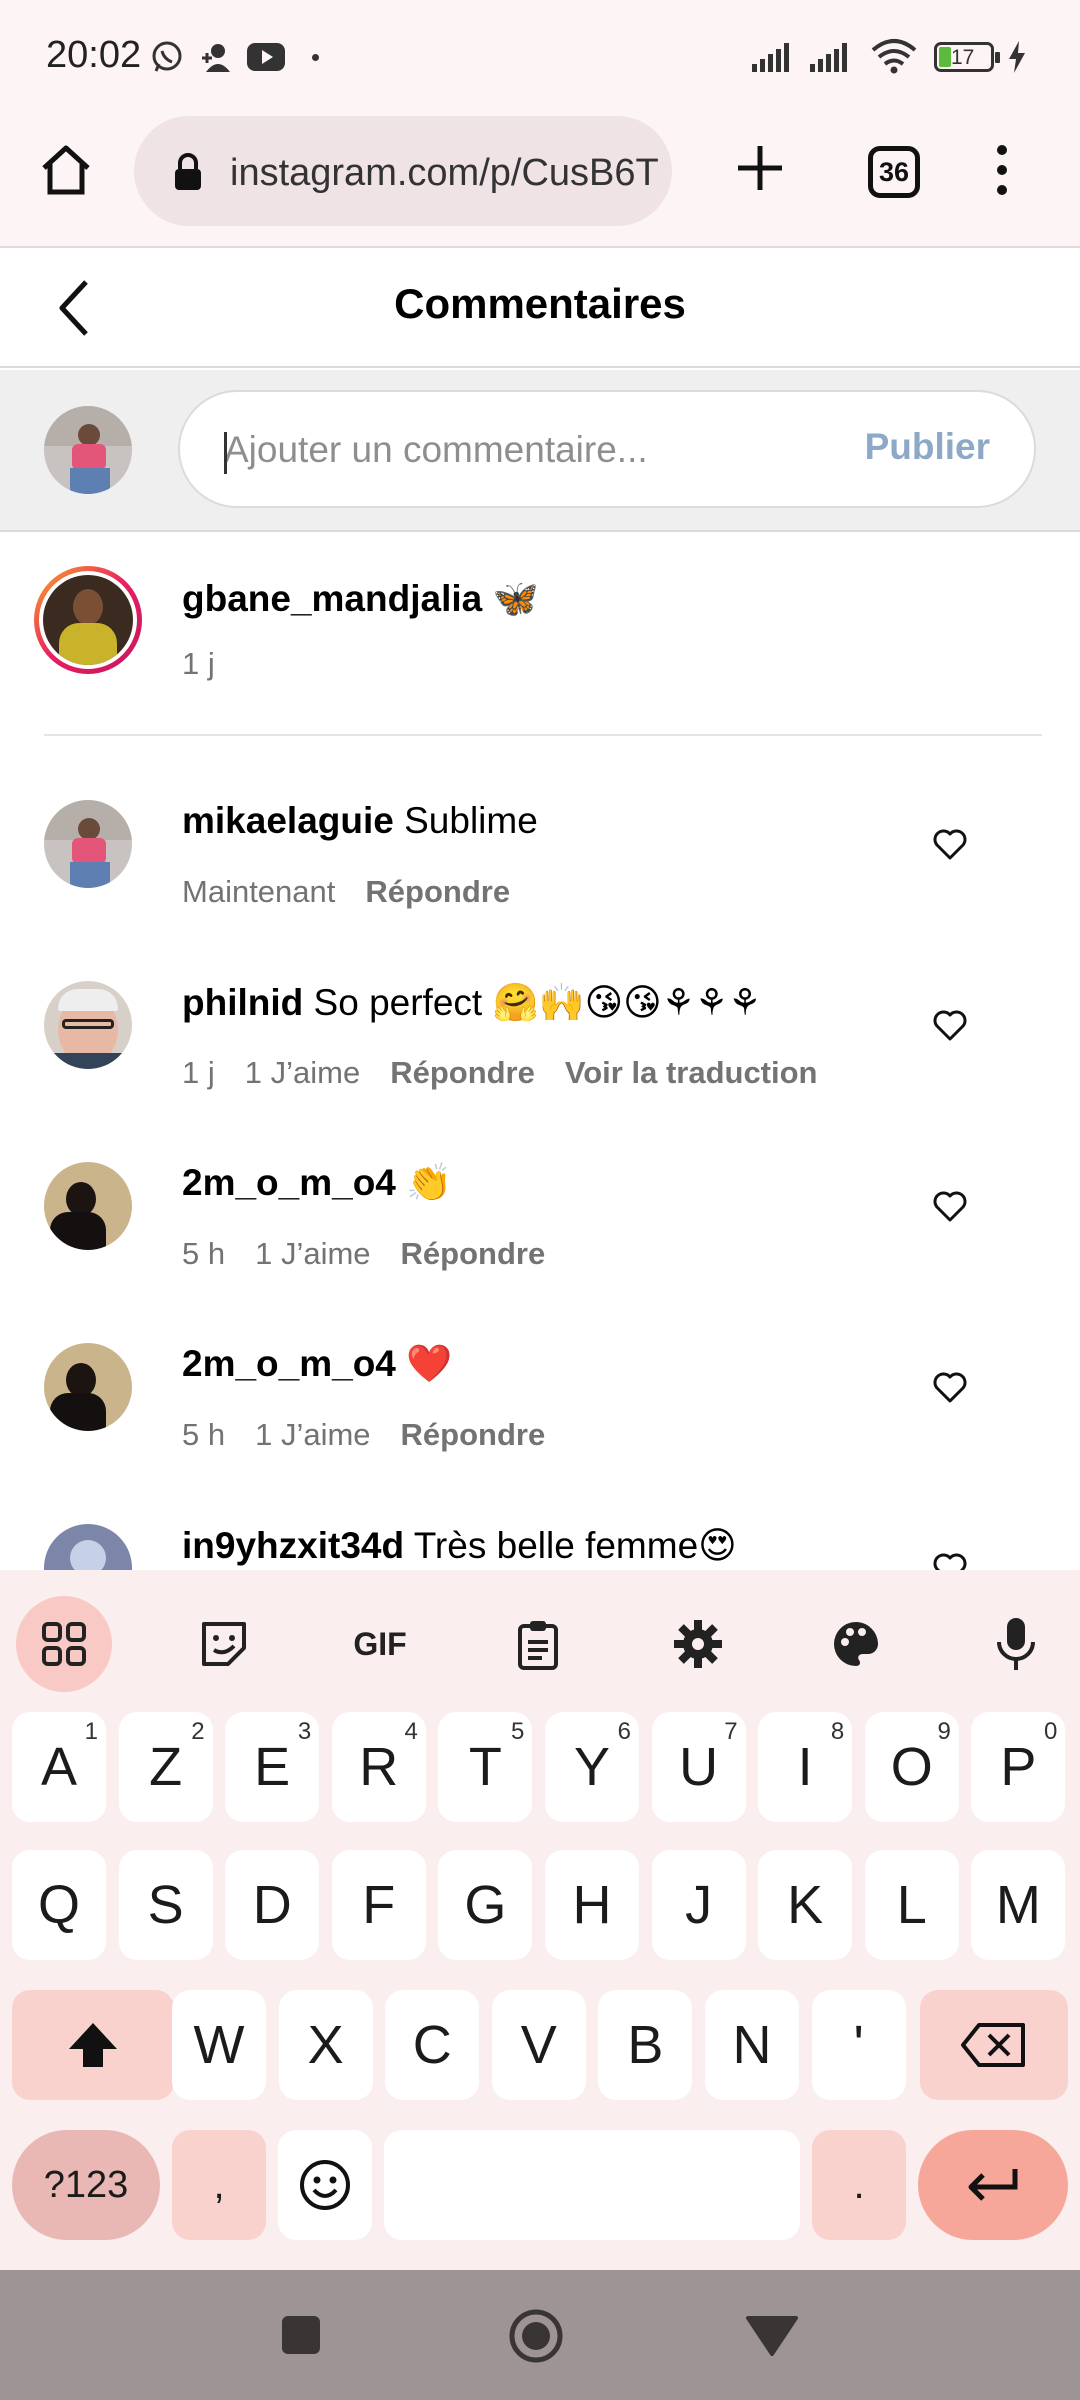 This screenshot has width=1080, height=2400. Describe the element at coordinates (198, 1072) in the screenshot. I see `comment-time: 1 j` at that location.